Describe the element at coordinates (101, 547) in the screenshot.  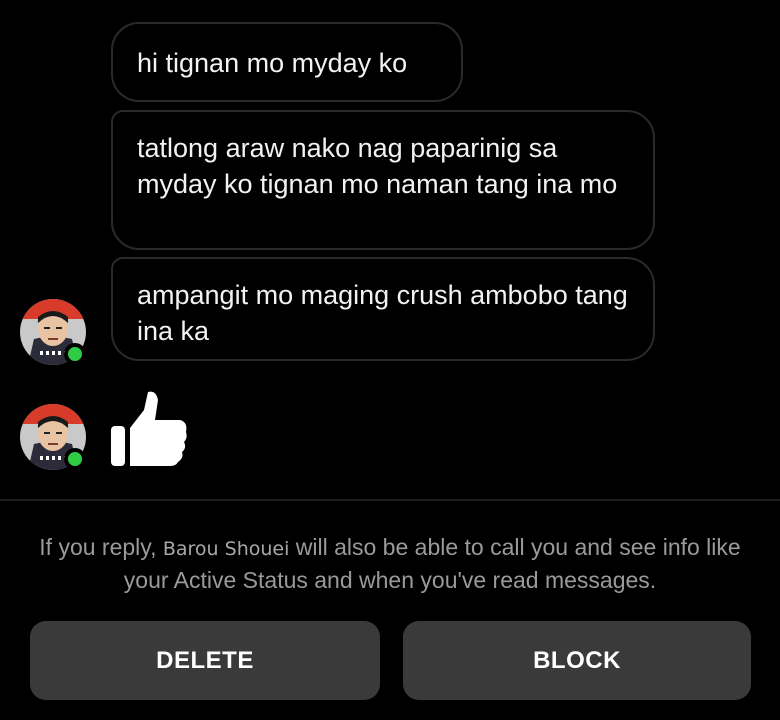
I see `notice-prefix: If you reply,` at that location.